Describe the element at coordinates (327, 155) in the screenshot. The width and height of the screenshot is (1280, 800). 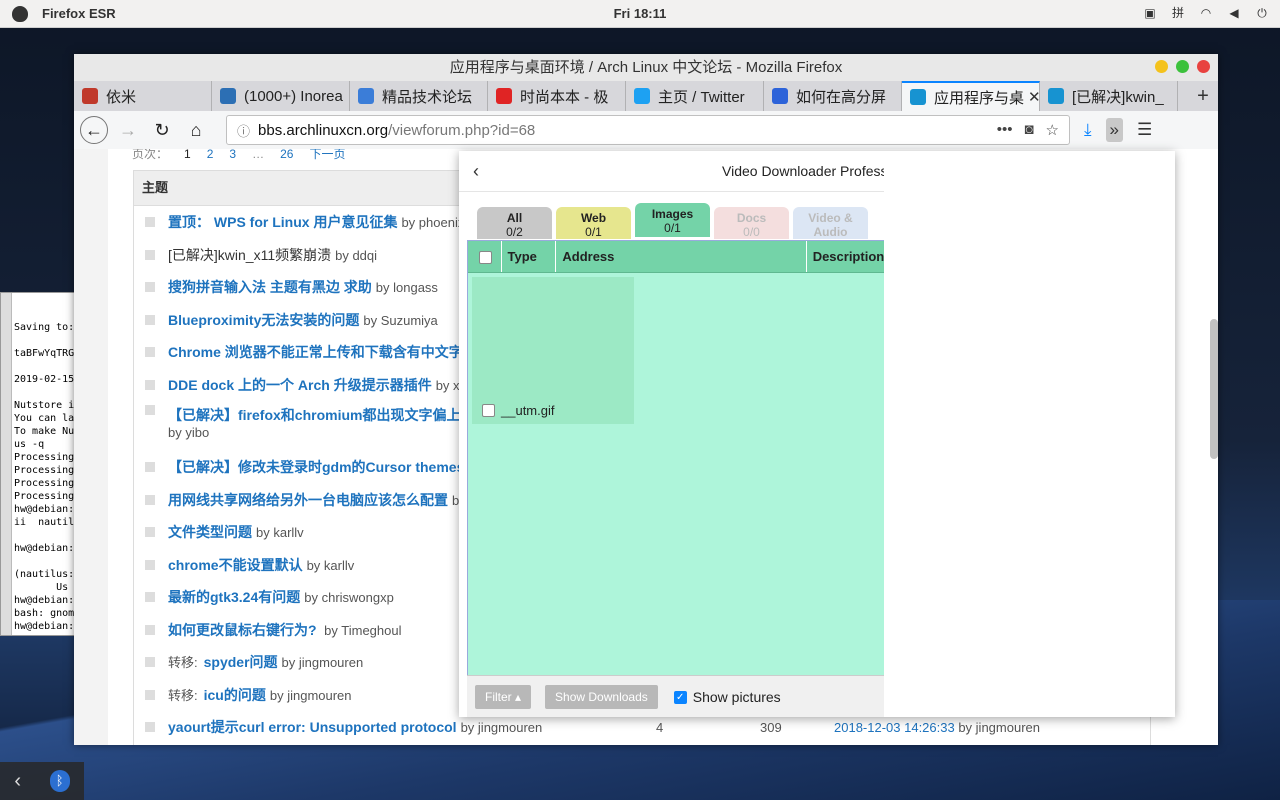
I see `pager-next: 下一页` at that location.